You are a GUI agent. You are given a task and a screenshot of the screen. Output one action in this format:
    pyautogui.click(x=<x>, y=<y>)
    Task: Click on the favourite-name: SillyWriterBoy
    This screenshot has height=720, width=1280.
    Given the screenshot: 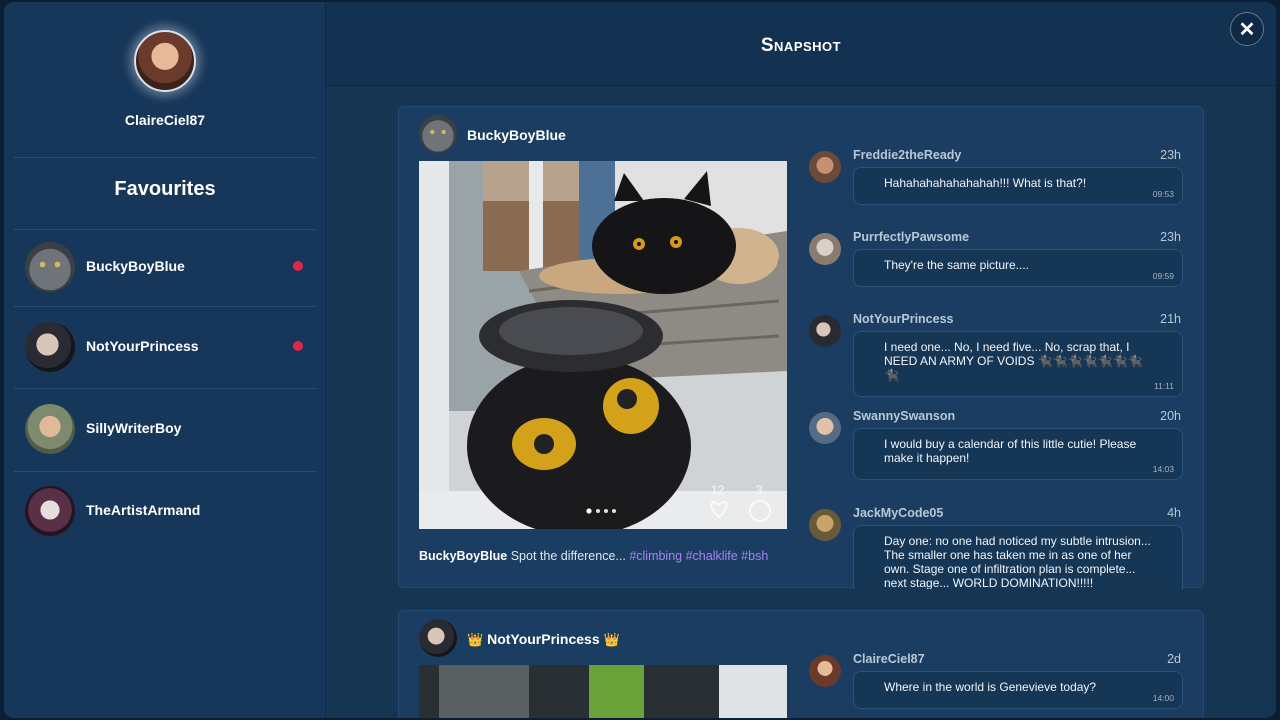 What is the action you would take?
    pyautogui.click(x=134, y=428)
    